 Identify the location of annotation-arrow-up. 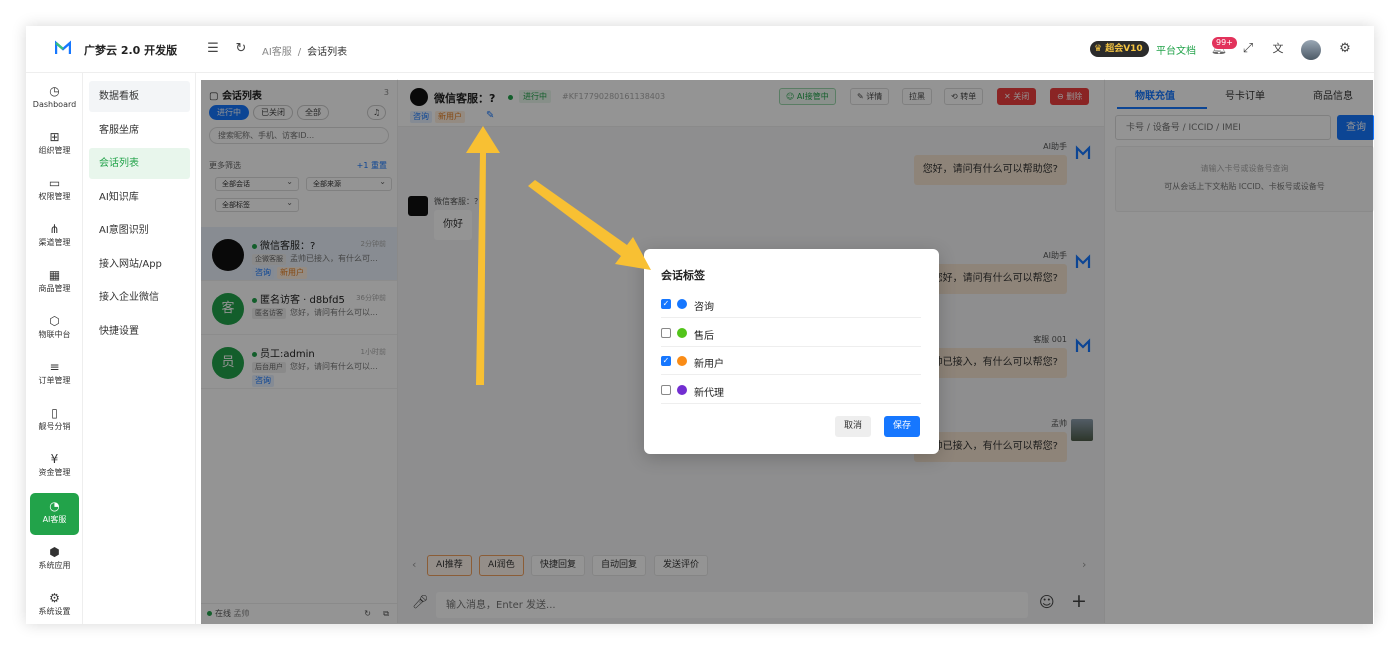
(483, 255).